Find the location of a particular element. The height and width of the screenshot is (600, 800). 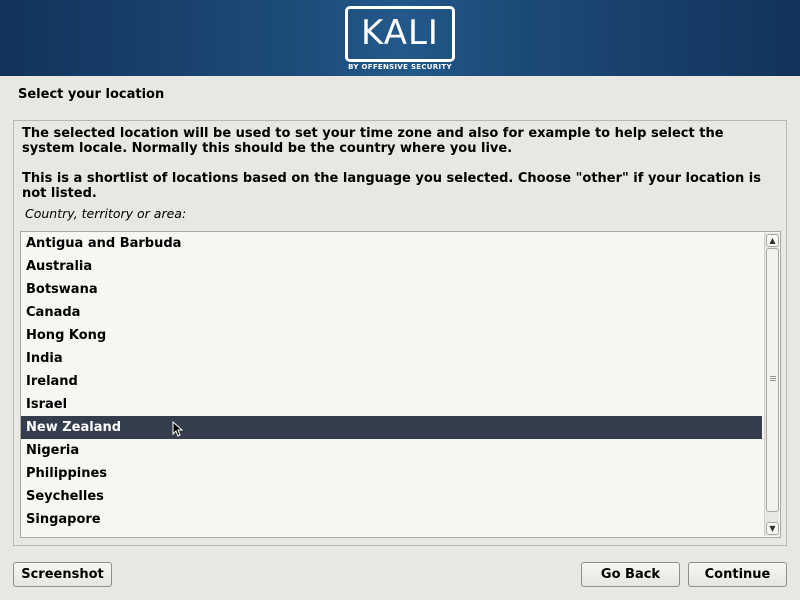

mouse-pointer-icon is located at coordinates (177, 429).